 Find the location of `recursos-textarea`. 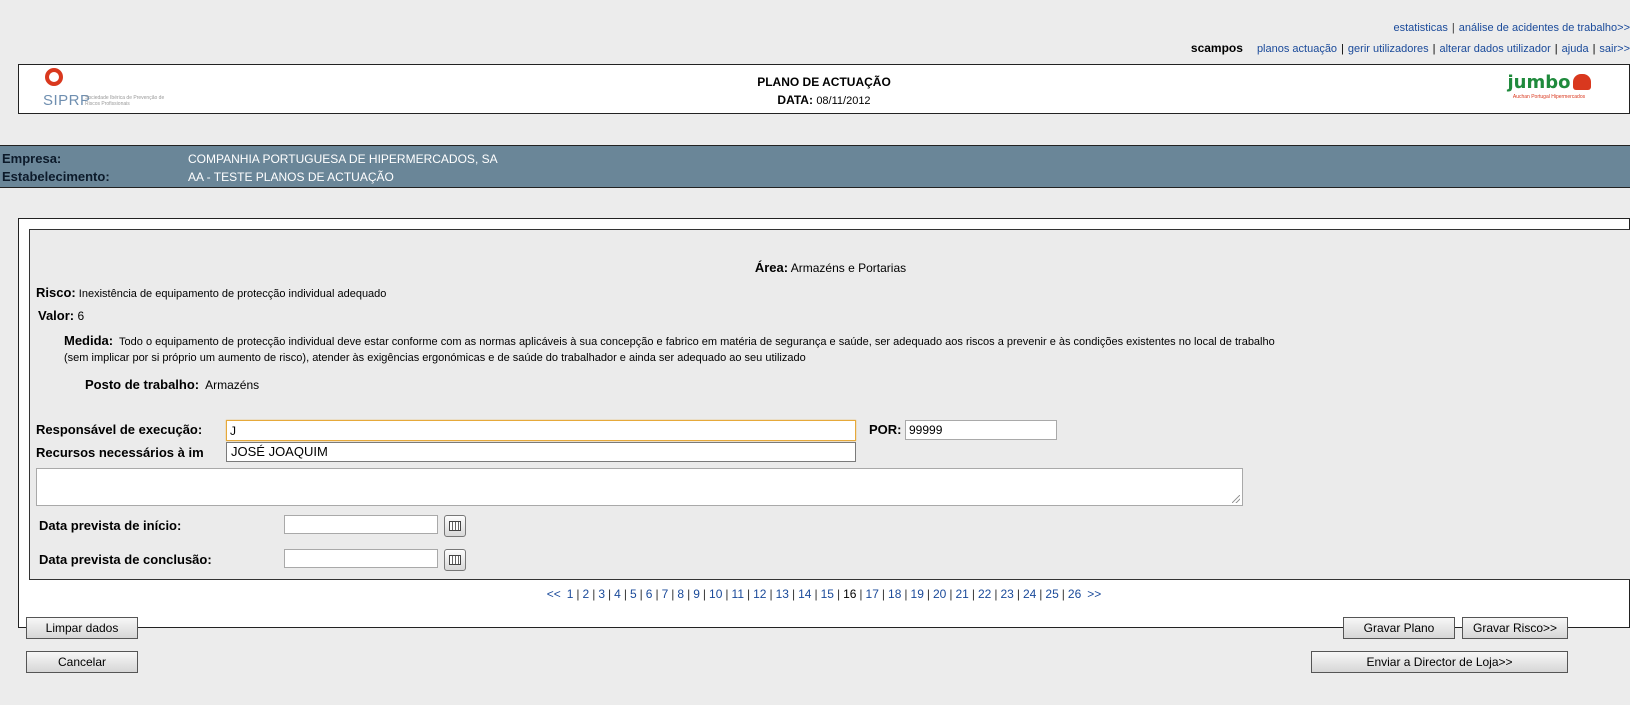

recursos-textarea is located at coordinates (639, 487).